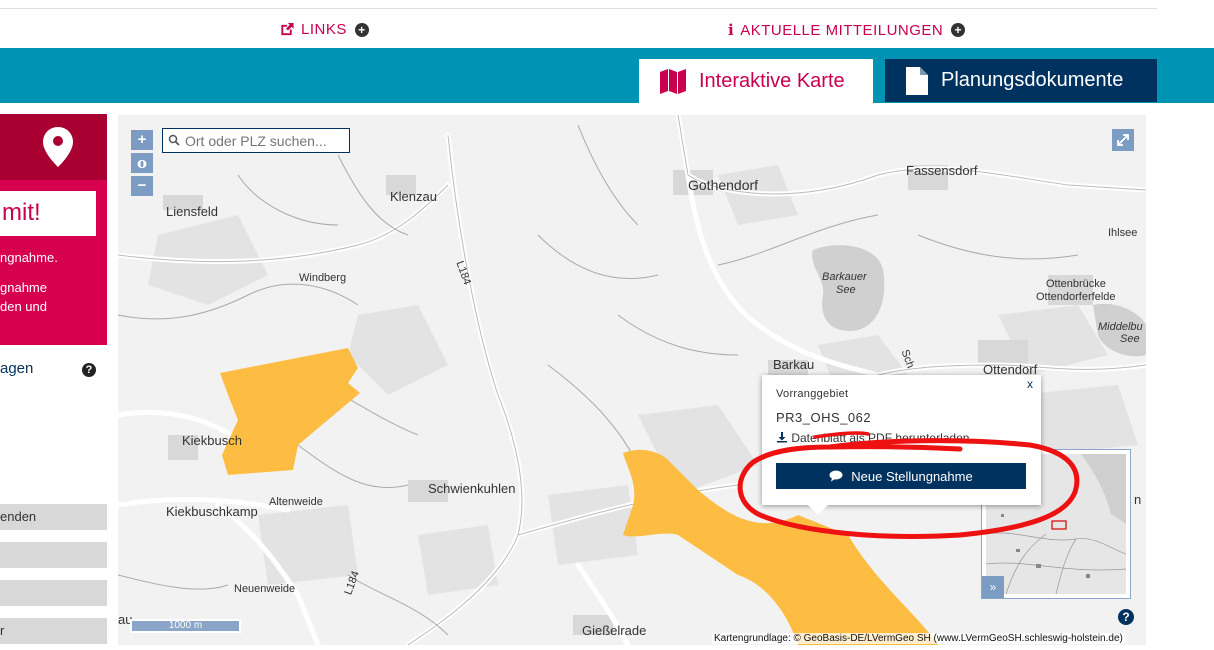  What do you see at coordinates (472, 488) in the screenshot?
I see `place-label: Schwienkuhlen` at bounding box center [472, 488].